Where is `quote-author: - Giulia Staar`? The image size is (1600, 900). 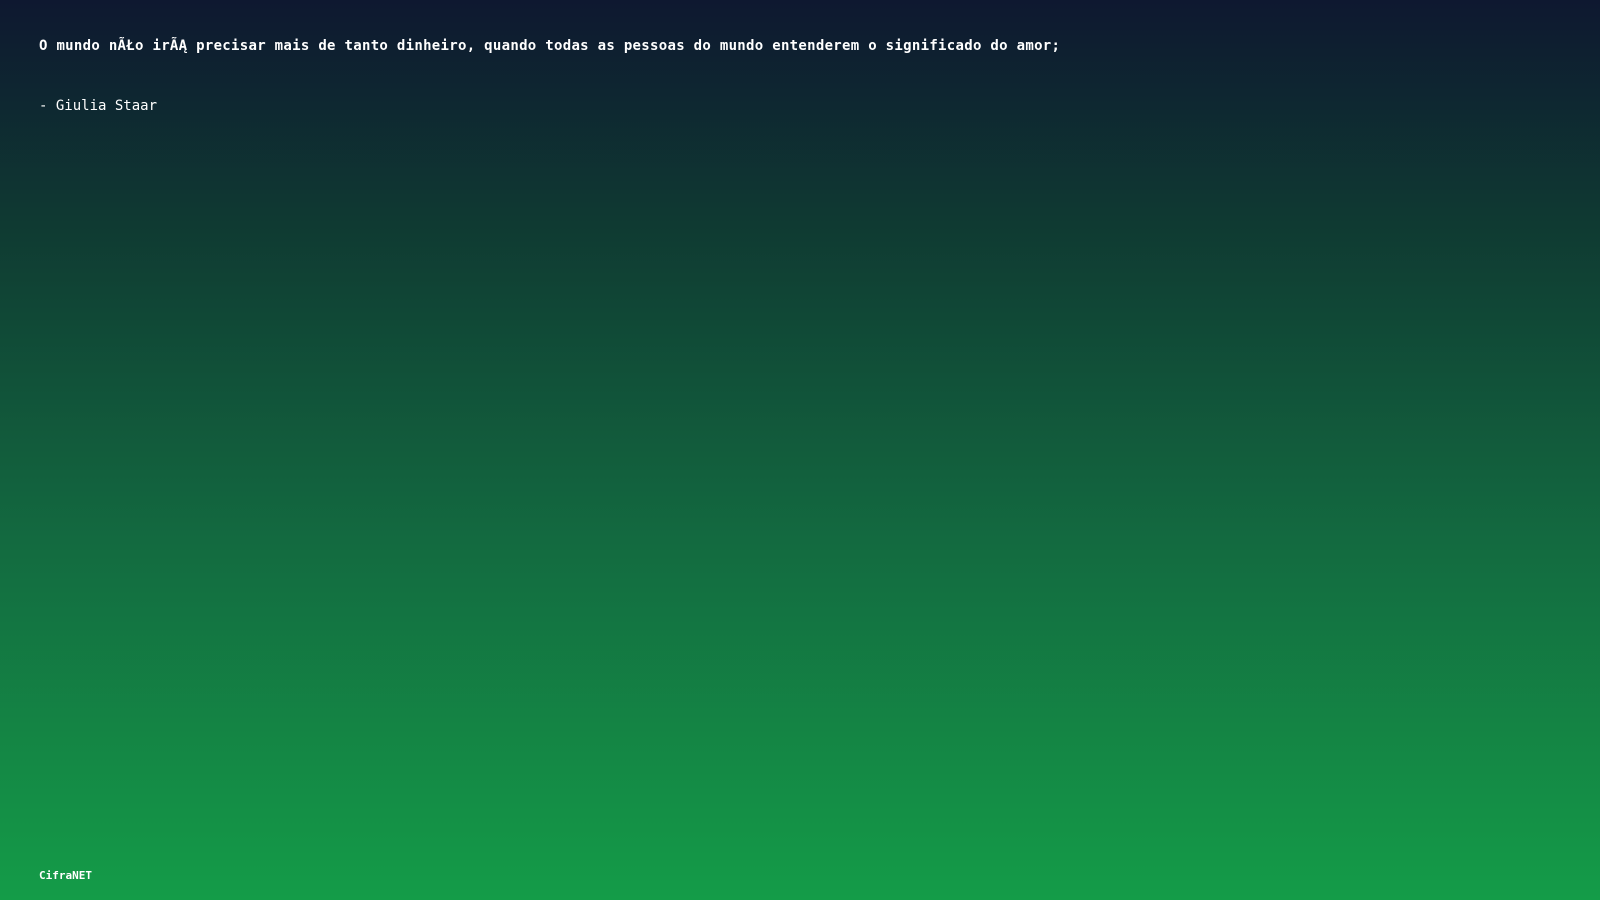
quote-author: - Giulia Staar is located at coordinates (98, 106).